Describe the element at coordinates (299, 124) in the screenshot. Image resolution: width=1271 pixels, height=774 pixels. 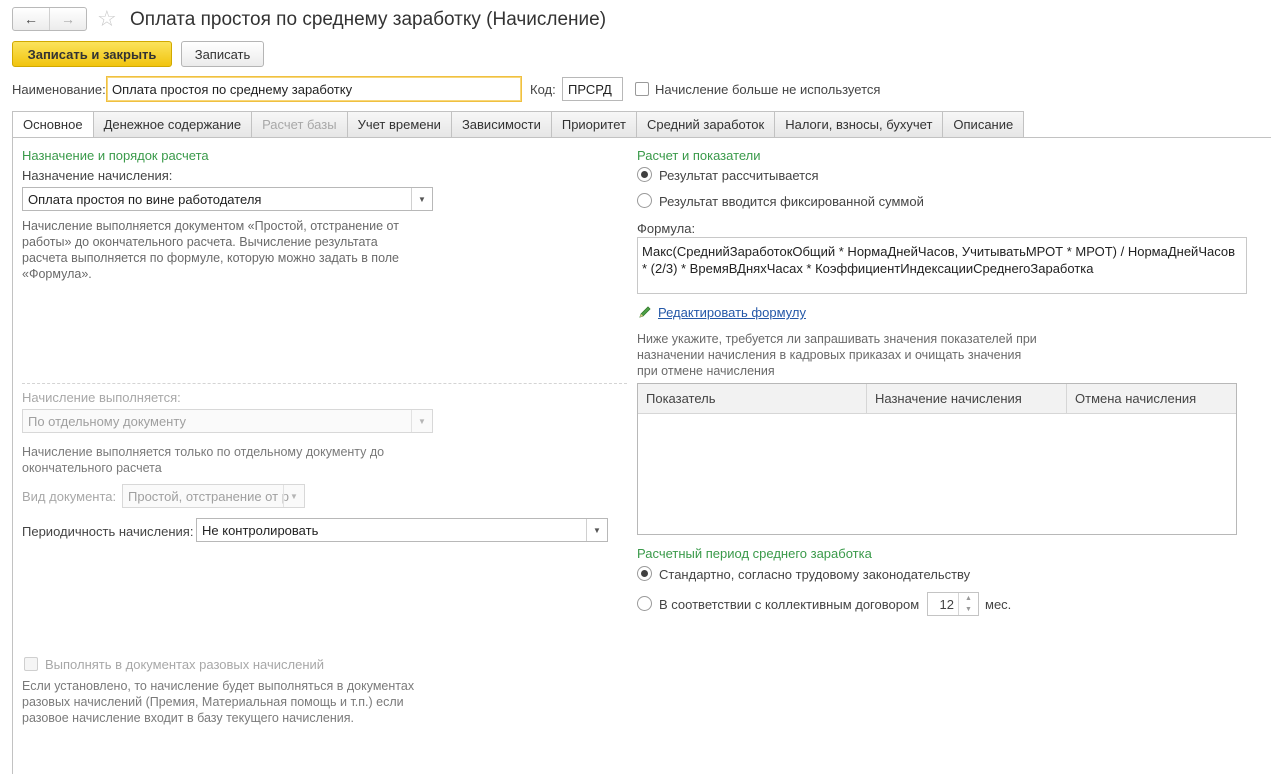
I see `tab-base-calc: Расчет базы` at that location.